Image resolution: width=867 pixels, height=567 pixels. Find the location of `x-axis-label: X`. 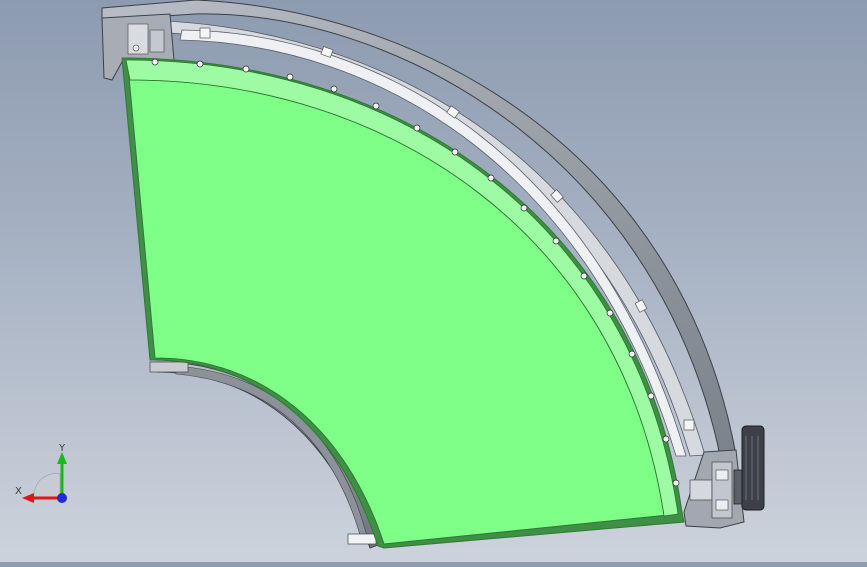

x-axis-label: X is located at coordinates (18, 491).